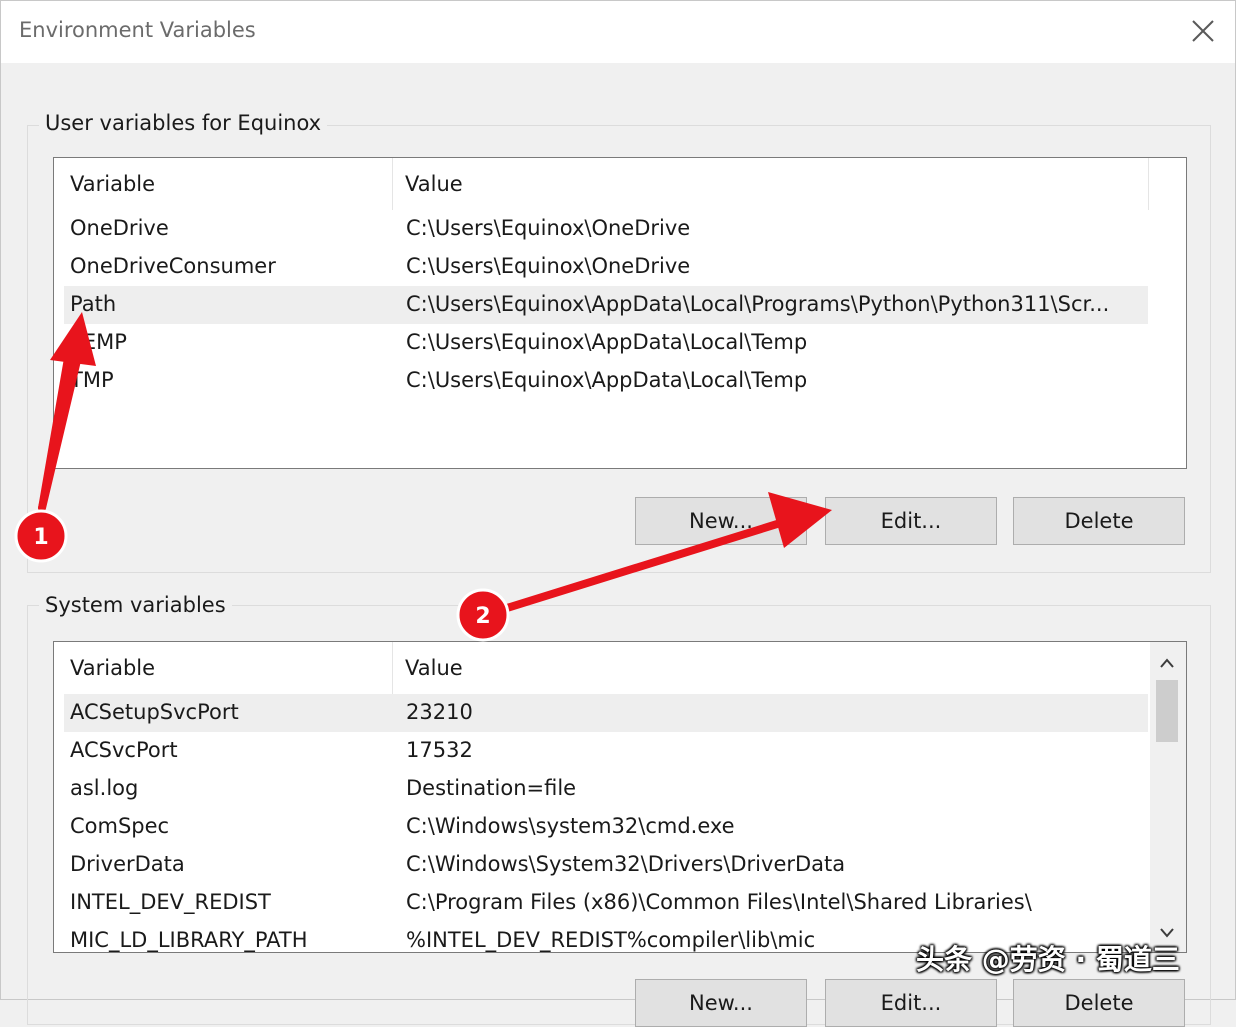 This screenshot has width=1236, height=1027. I want to click on user-delete-button: Delete, so click(1099, 521).